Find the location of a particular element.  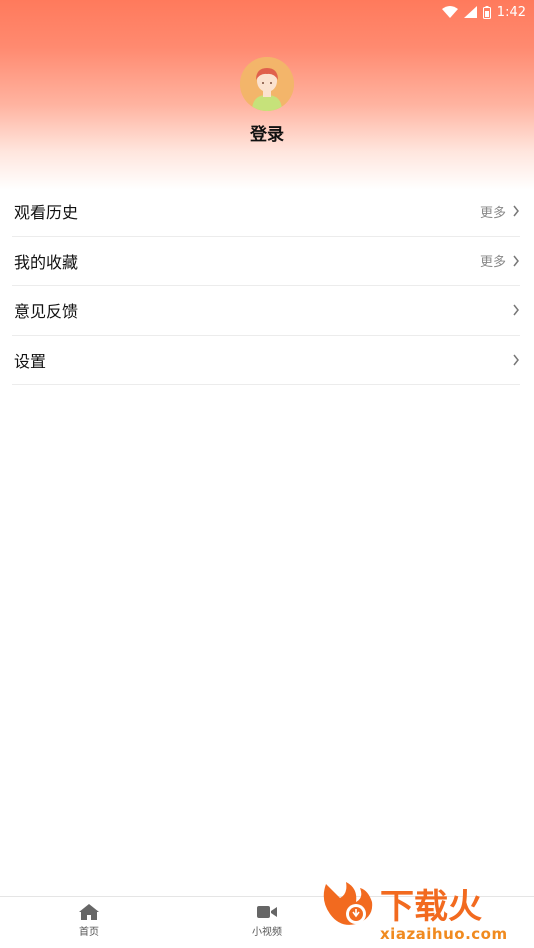

signal-icon is located at coordinates (470, 12).